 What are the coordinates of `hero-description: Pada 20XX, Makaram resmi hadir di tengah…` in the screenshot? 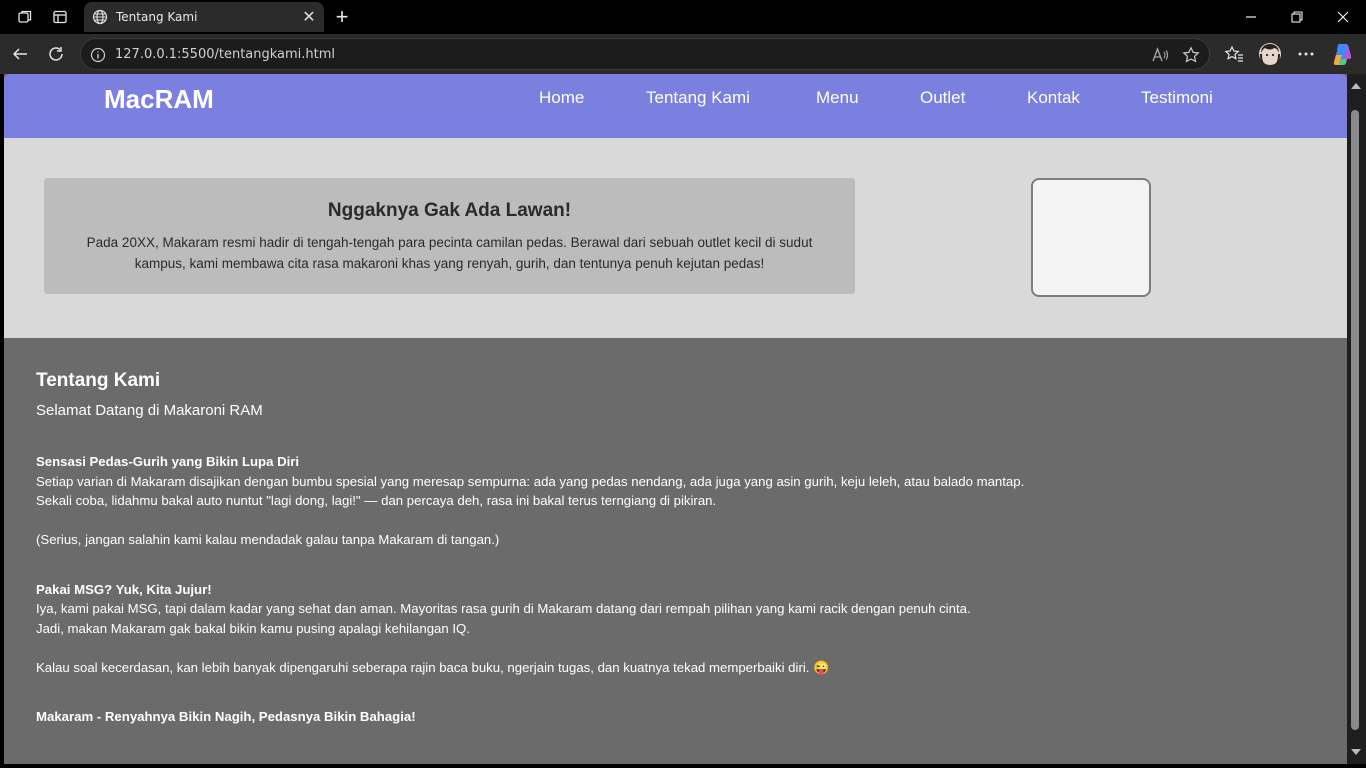 It's located at (449, 253).